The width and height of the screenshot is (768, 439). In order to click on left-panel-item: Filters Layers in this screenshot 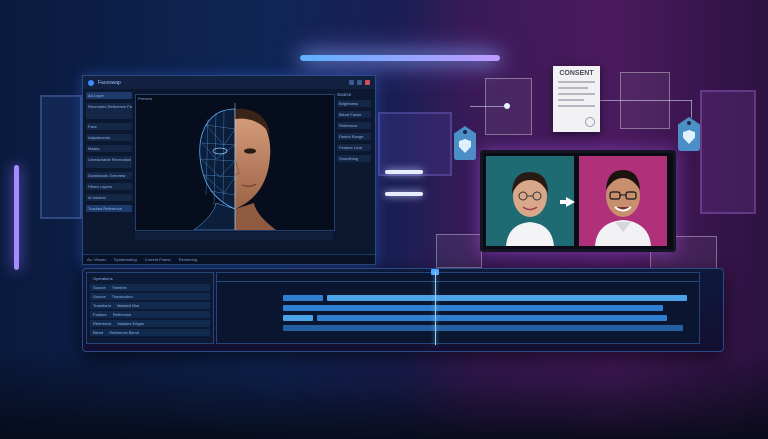, I will do `click(109, 186)`.